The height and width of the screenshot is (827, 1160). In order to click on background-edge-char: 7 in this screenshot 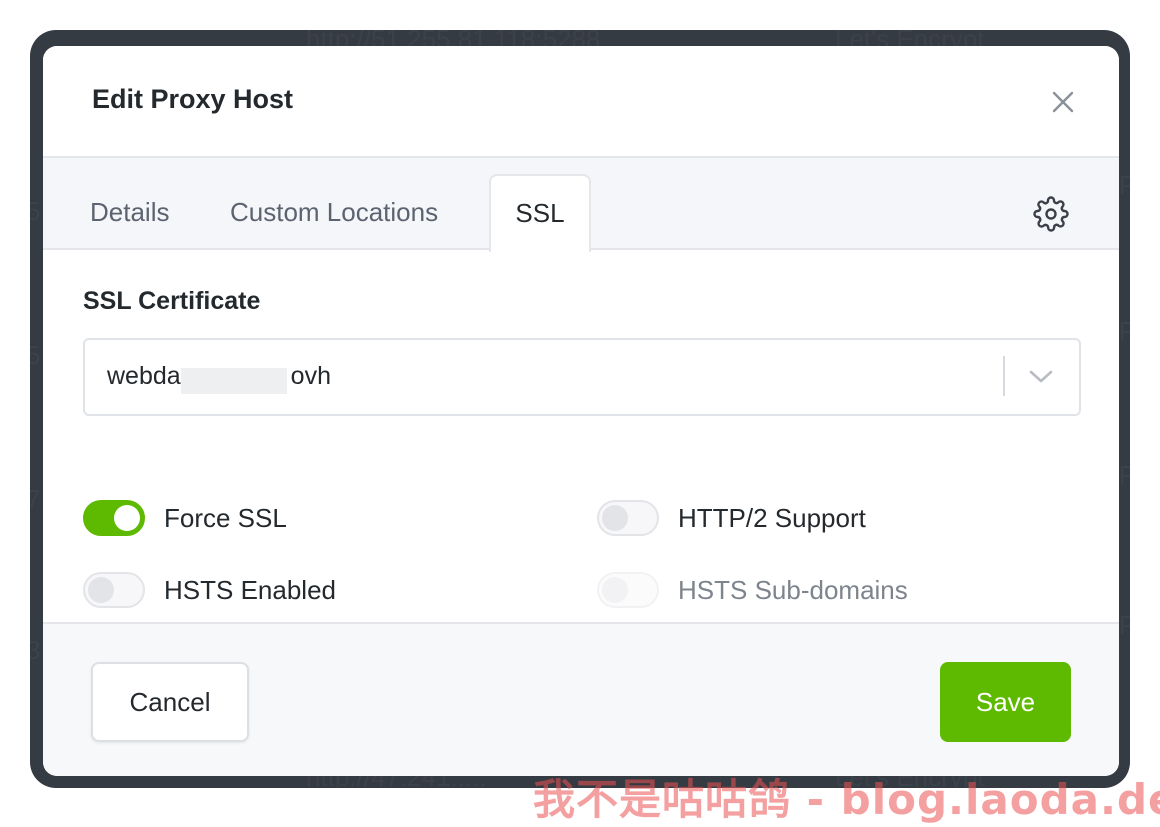, I will do `click(35, 499)`.